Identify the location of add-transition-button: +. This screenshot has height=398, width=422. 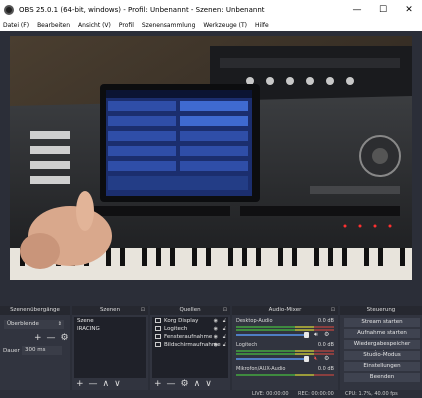
(38, 338).